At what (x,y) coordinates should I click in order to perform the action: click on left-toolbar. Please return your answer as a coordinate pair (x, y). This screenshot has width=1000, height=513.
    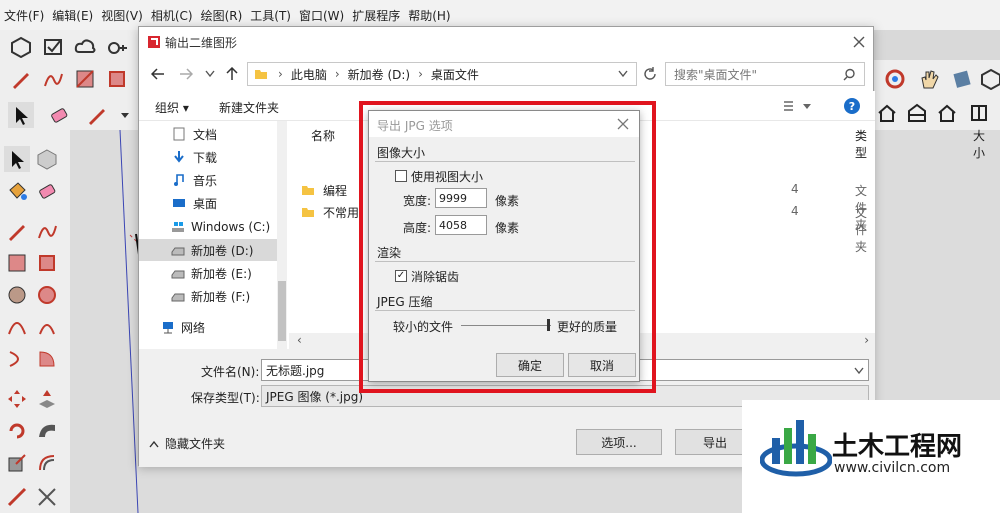
    Looking at the image, I should click on (35, 321).